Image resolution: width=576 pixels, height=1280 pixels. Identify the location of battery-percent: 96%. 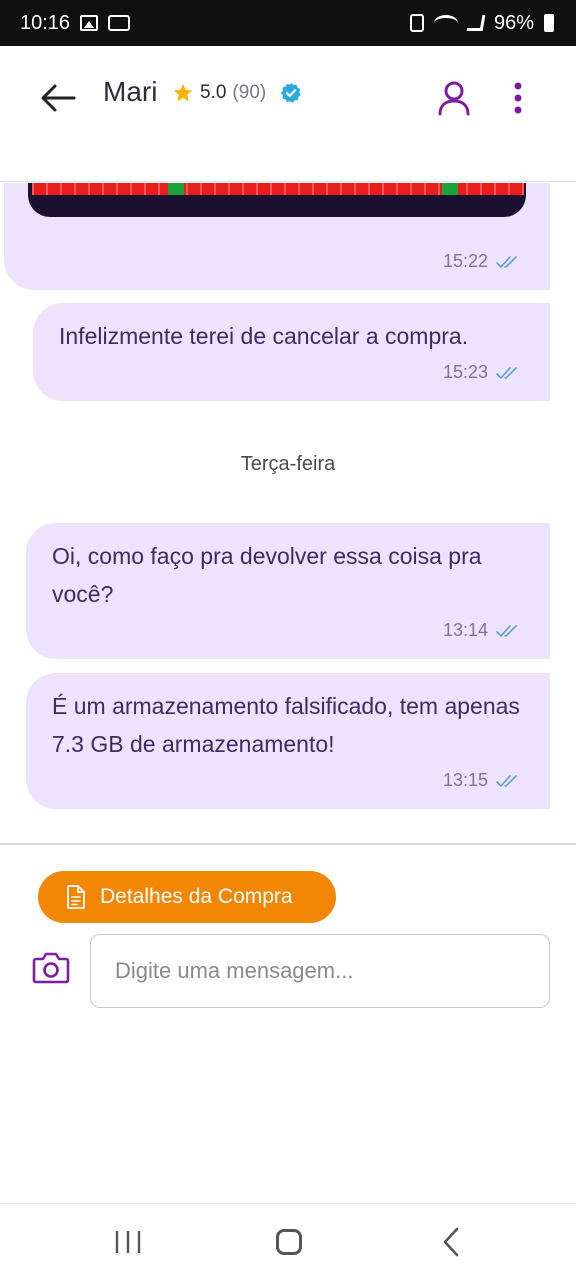
(513, 22).